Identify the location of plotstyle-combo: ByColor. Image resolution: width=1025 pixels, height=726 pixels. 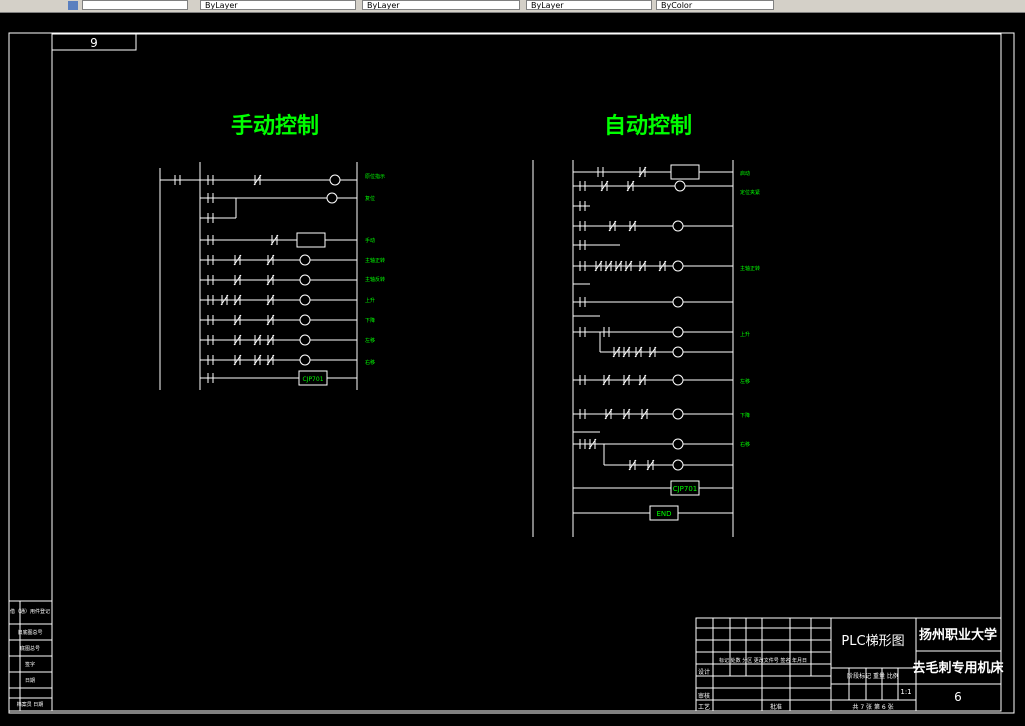
(715, 5).